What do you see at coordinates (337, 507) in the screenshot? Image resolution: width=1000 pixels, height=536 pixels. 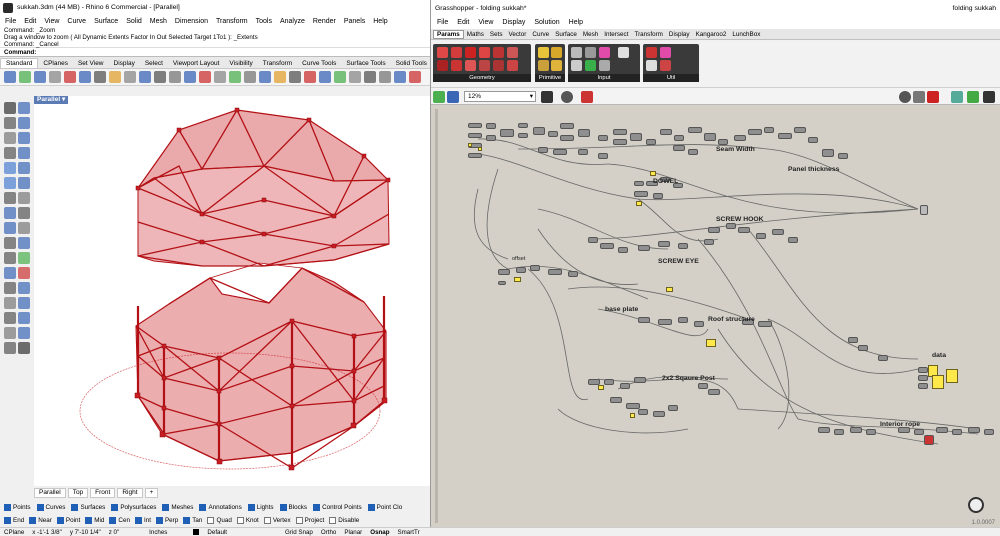 I see `filter-control-points: Control Points` at bounding box center [337, 507].